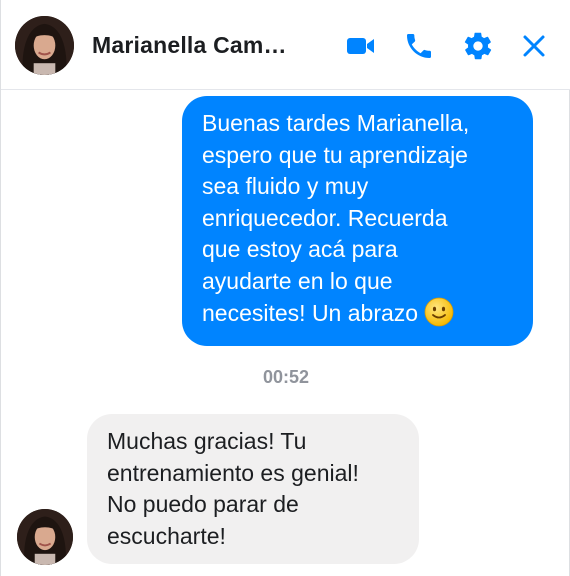 This screenshot has height=576, width=570. Describe the element at coordinates (286, 377) in the screenshot. I see `message-timestamp: 00:52` at that location.